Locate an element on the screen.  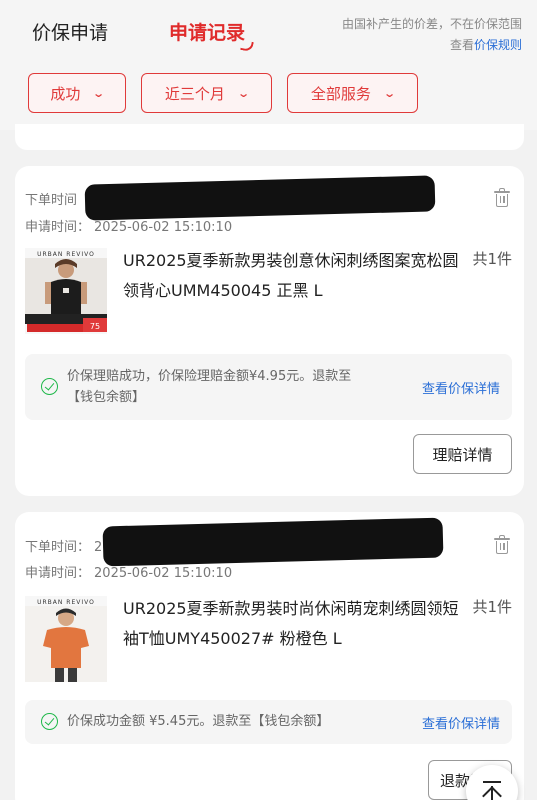
filter-status: 成功 ⌄ is located at coordinates (77, 93).